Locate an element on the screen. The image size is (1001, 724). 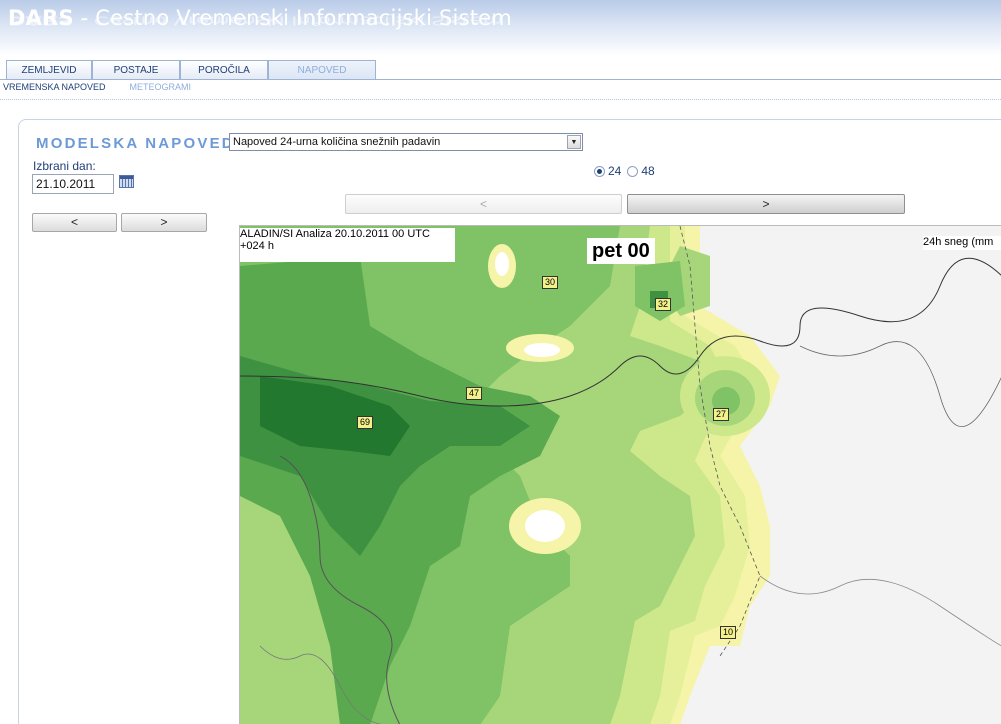
prev-map-button: < is located at coordinates (483, 204).